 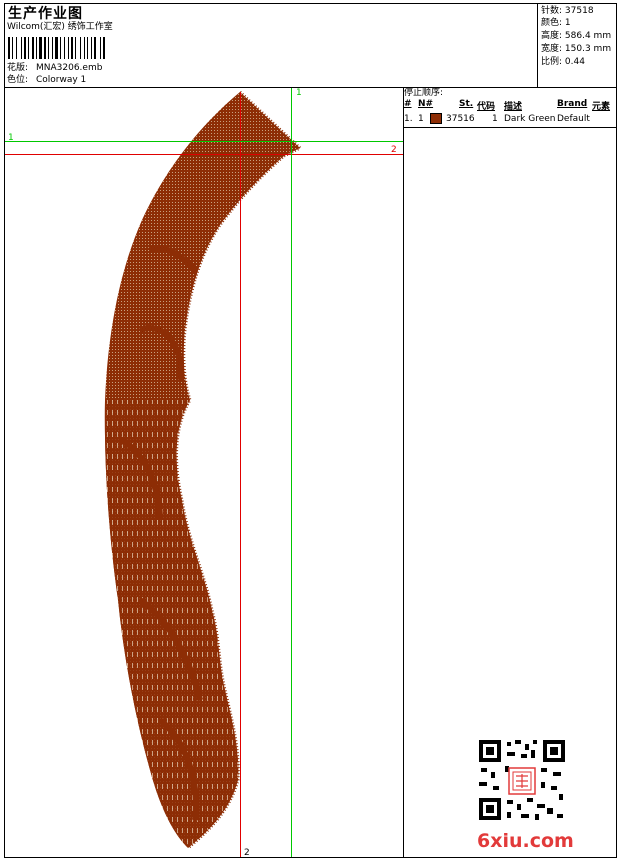 I want to click on watermark-text: 6xiu.com, so click(x=525, y=841).